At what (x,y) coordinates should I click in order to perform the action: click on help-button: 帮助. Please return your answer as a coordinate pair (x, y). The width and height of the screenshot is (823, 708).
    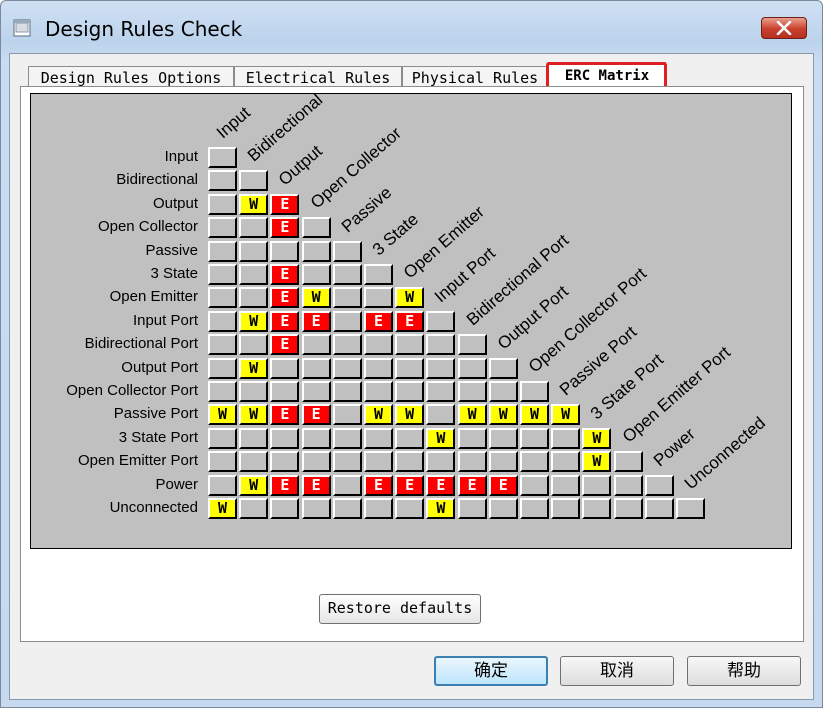
    Looking at the image, I should click on (744, 671).